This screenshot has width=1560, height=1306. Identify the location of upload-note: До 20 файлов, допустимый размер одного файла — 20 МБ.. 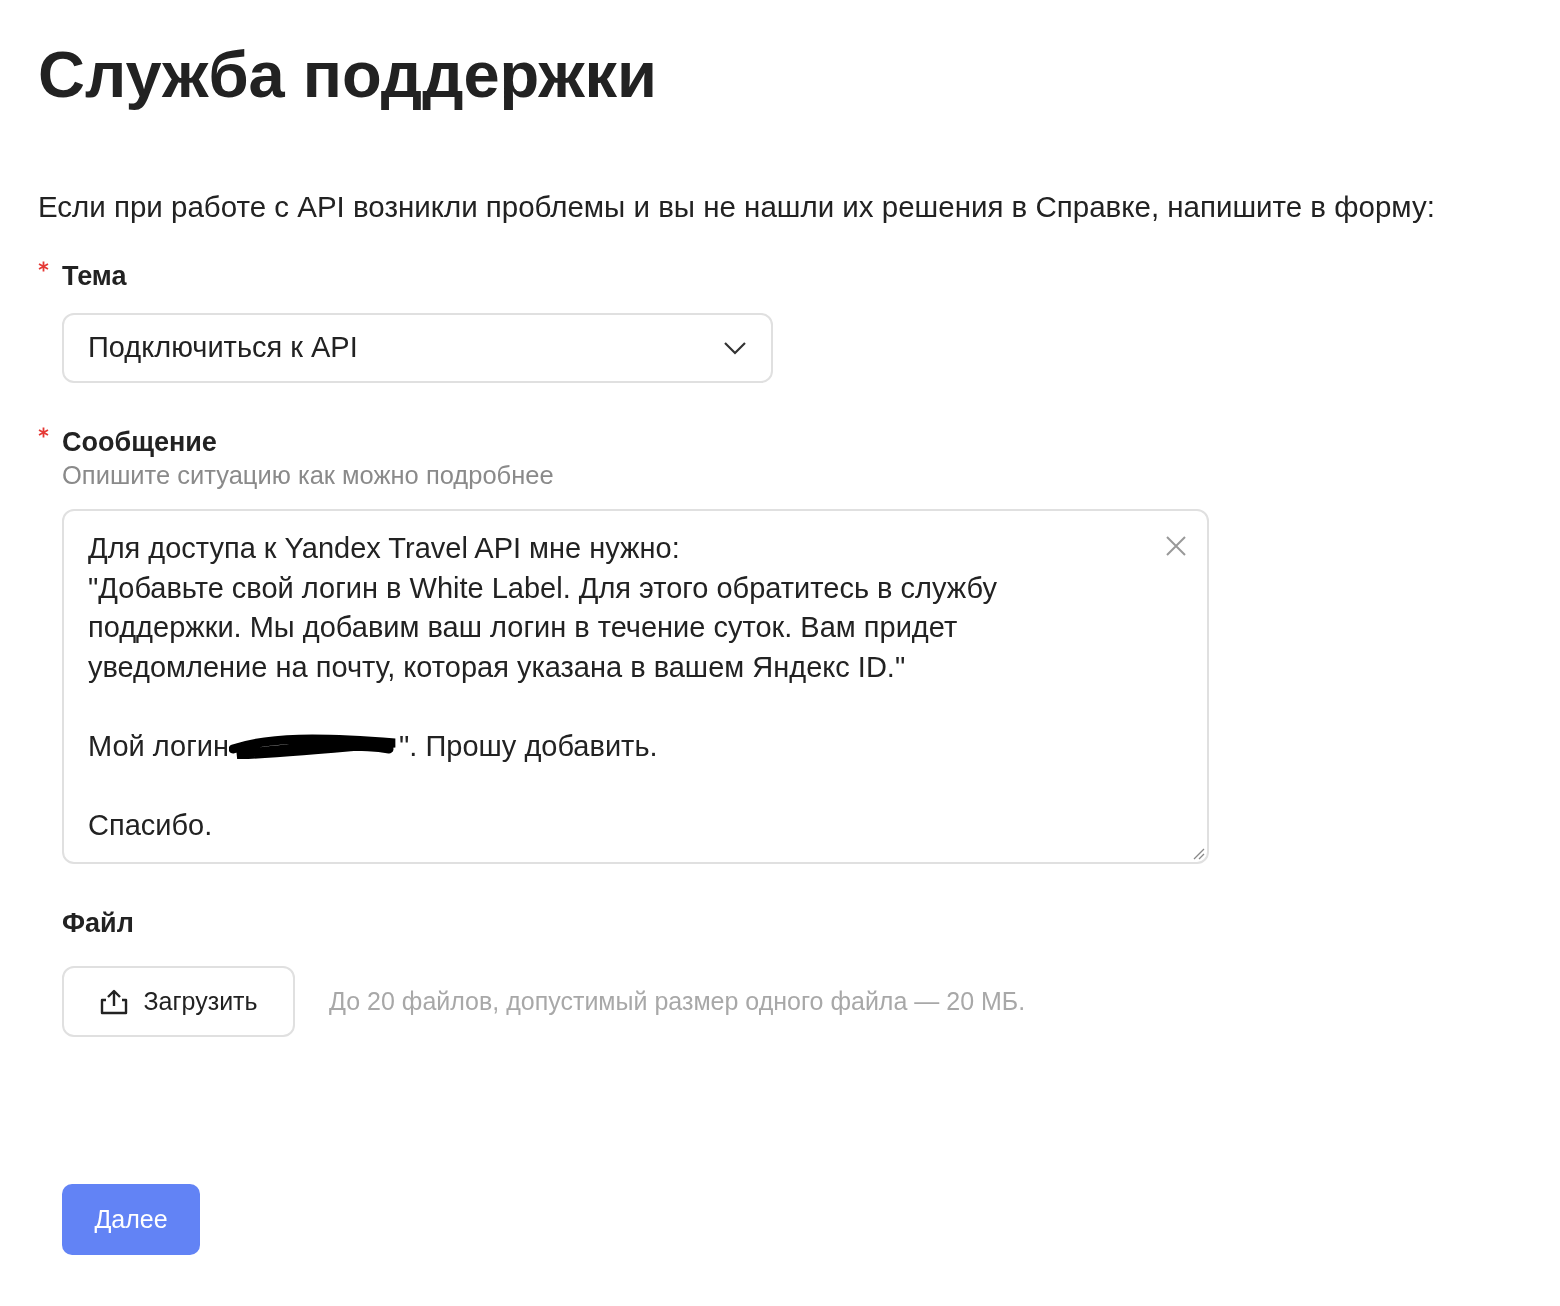
(677, 1001).